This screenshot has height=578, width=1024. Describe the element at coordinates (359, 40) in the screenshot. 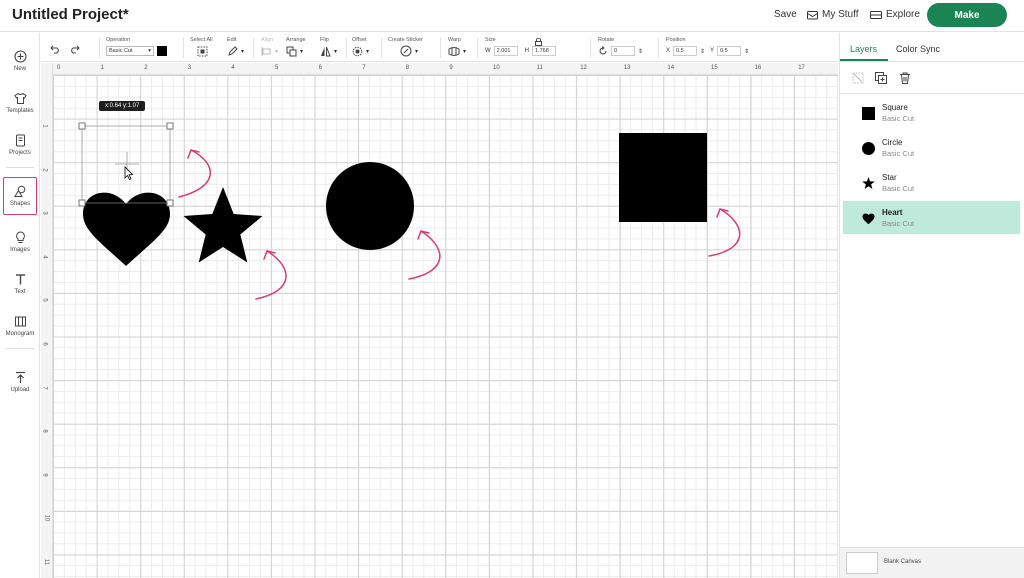

I see `offset-label: Offset` at that location.